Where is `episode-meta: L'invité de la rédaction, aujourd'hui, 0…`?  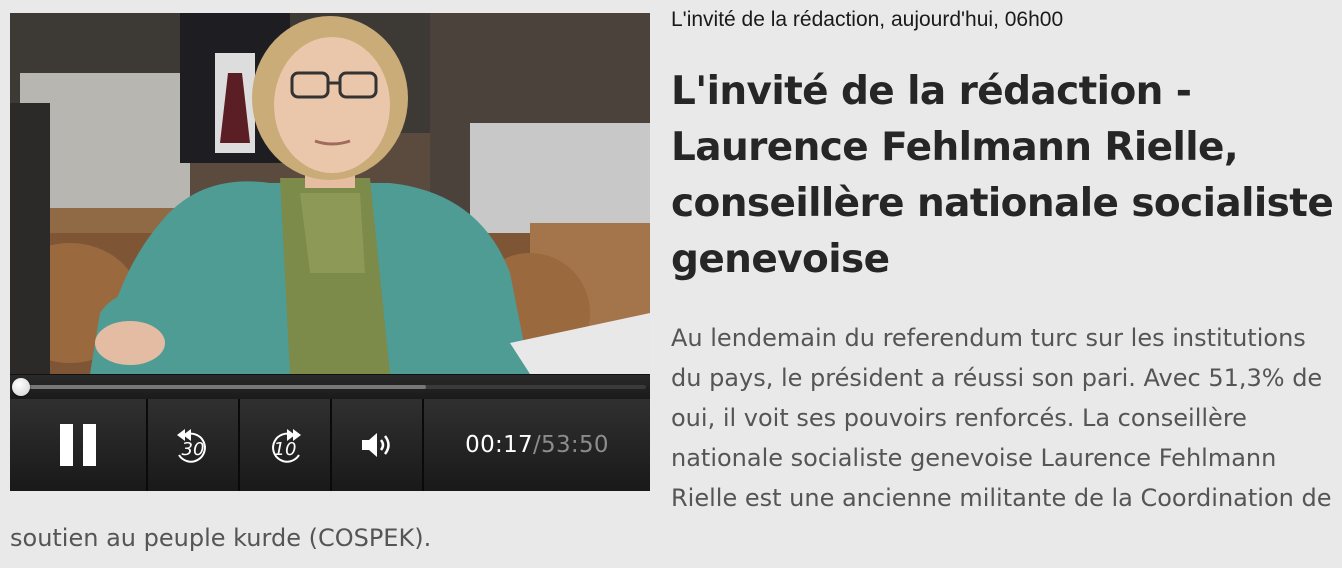 episode-meta: L'invité de la rédaction, aujourd'hui, 0… is located at coordinates (867, 19).